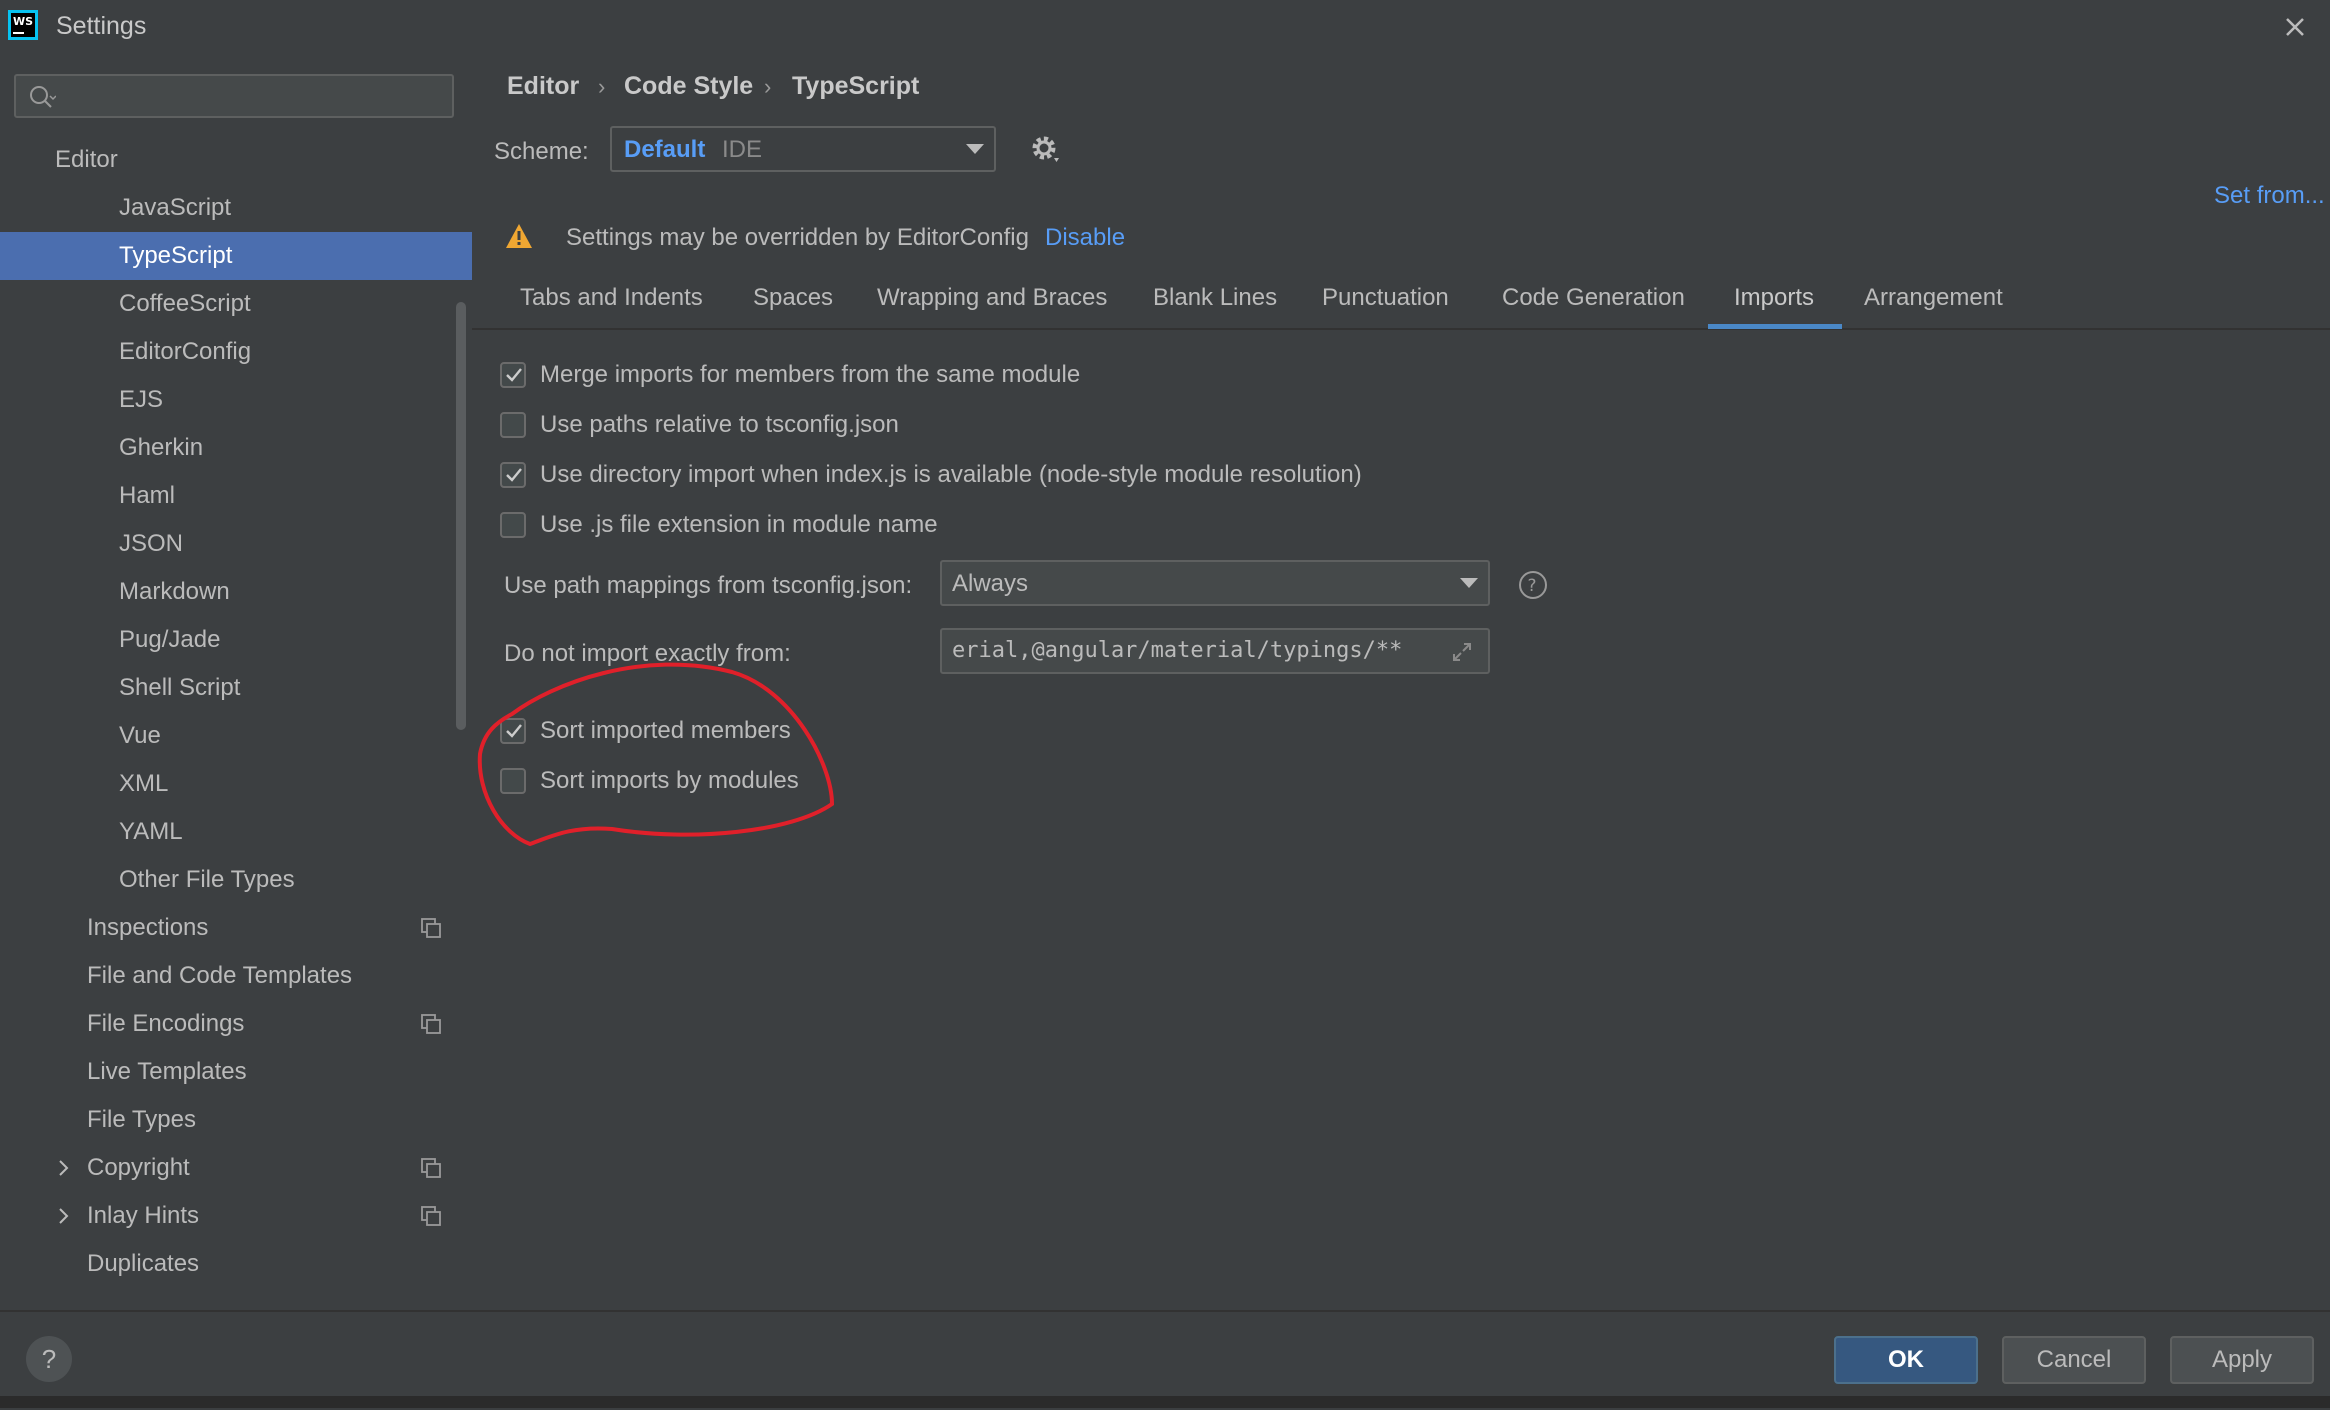  What do you see at coordinates (1215, 651) in the screenshot?
I see `do-not-import-field: erial,@angular/material/typings/**` at bounding box center [1215, 651].